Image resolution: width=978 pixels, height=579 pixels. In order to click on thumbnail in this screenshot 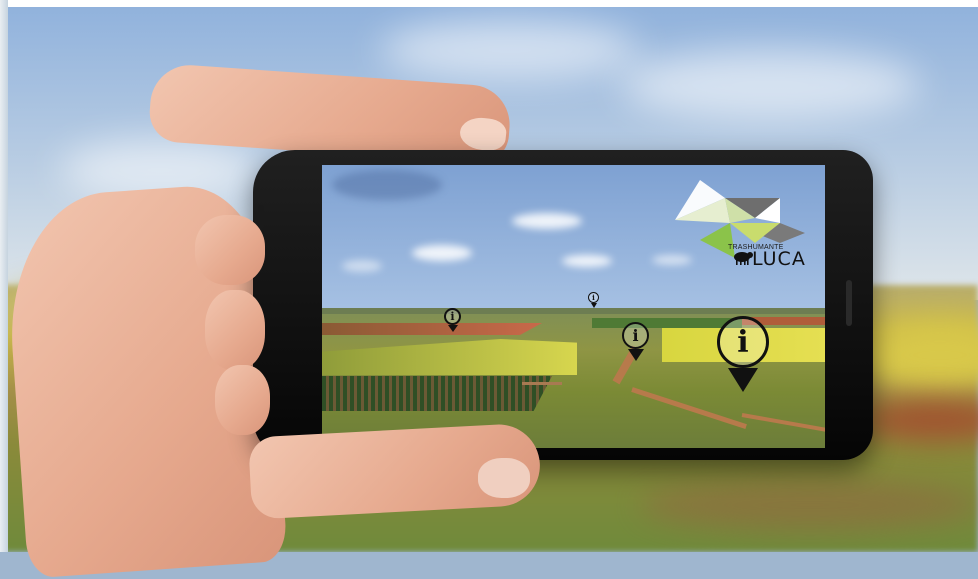, I will do `click(504, 478)`.